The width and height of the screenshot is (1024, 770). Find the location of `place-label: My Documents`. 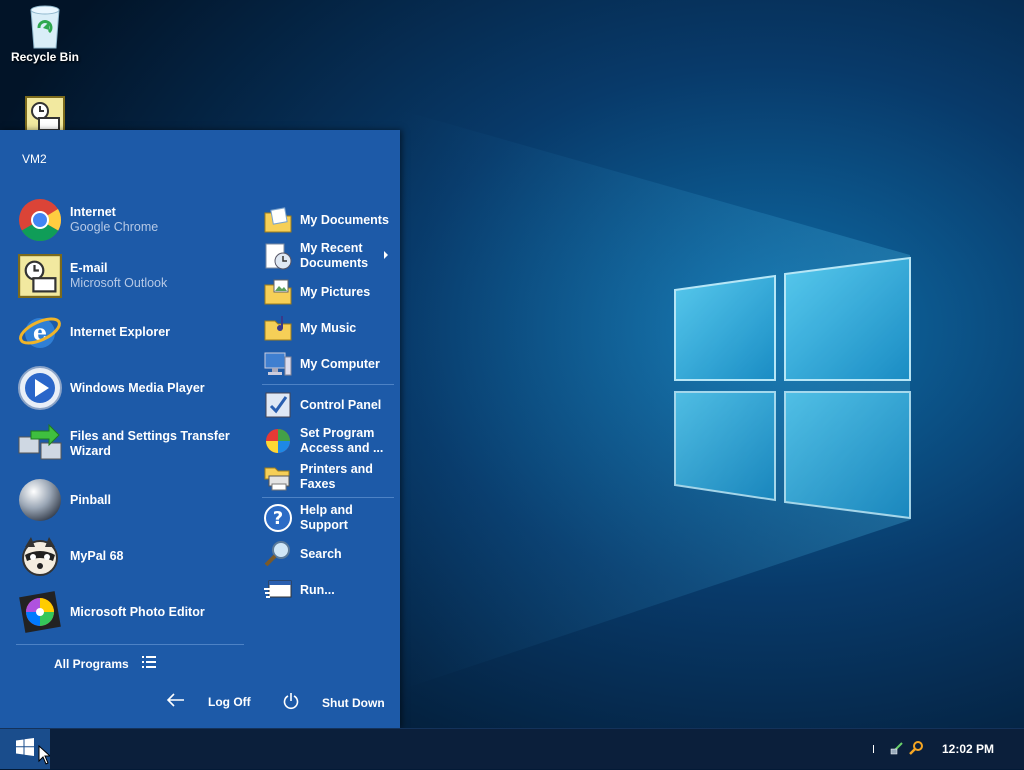

place-label: My Documents is located at coordinates (344, 219).